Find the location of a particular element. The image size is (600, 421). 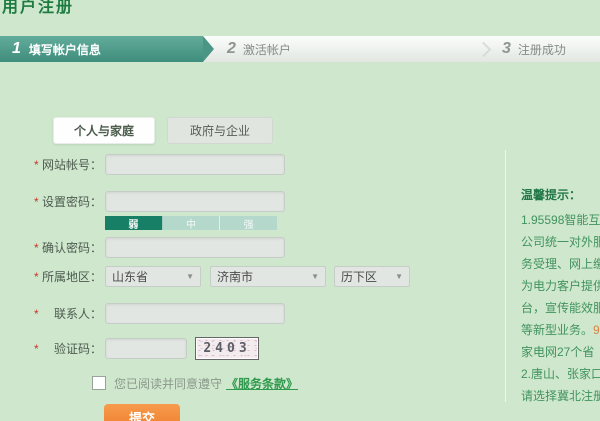

agreement-row: 您已阅读并同意遵守 《服务条款》 is located at coordinates (195, 383).